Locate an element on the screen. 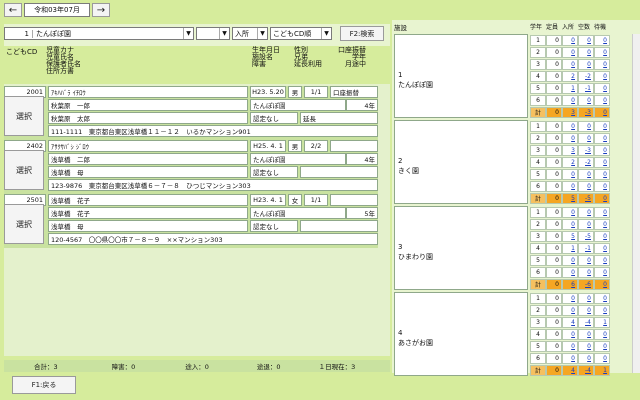 Image resolution: width=640 pixels, height=400 pixels. nursery-info: 4 あさがお園 is located at coordinates (461, 334).